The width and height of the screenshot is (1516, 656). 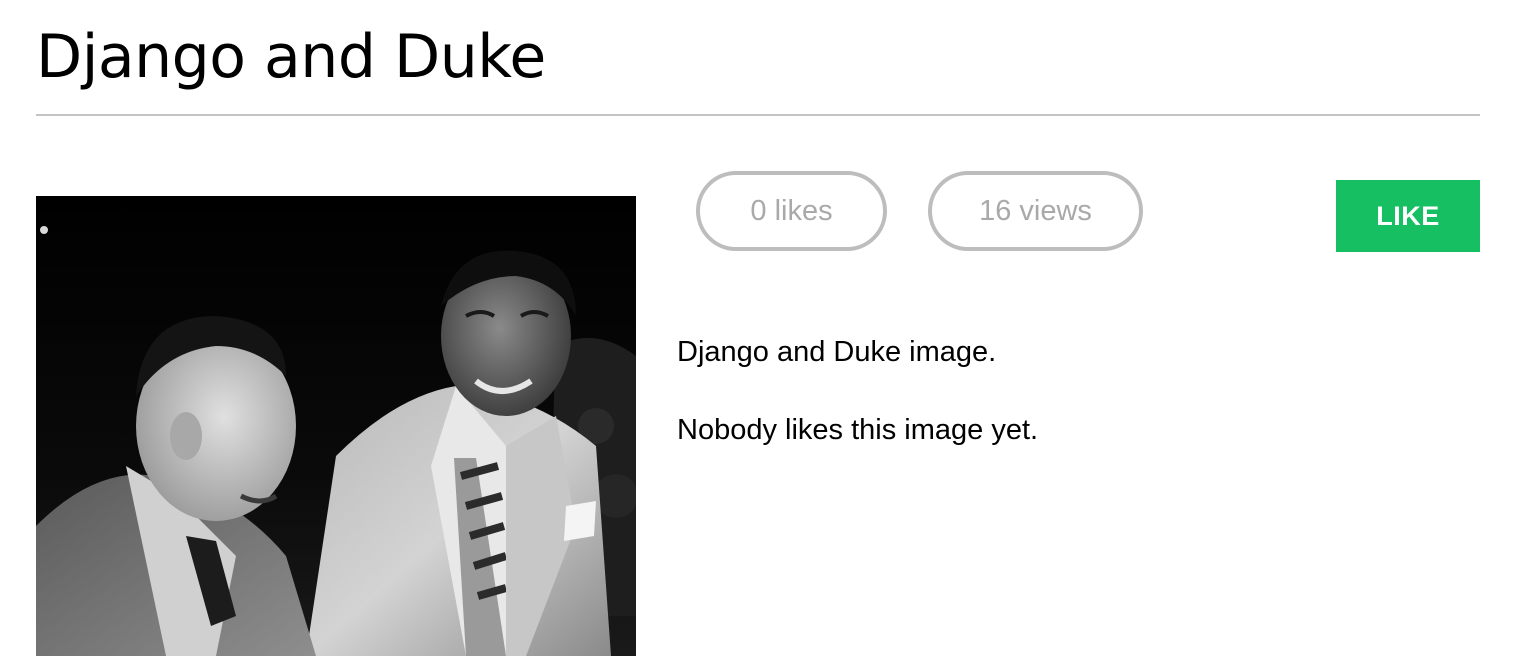 What do you see at coordinates (1408, 216) in the screenshot?
I see `like-button: LIKE` at bounding box center [1408, 216].